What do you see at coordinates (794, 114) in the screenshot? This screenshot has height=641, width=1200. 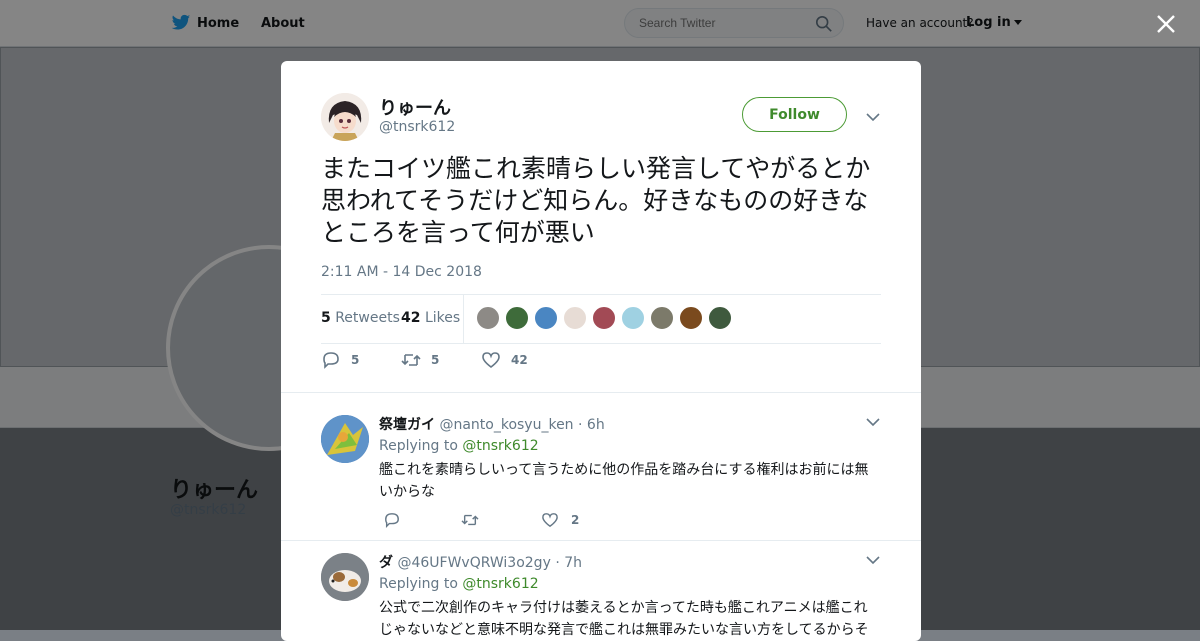 I see `follow-button: Follow` at bounding box center [794, 114].